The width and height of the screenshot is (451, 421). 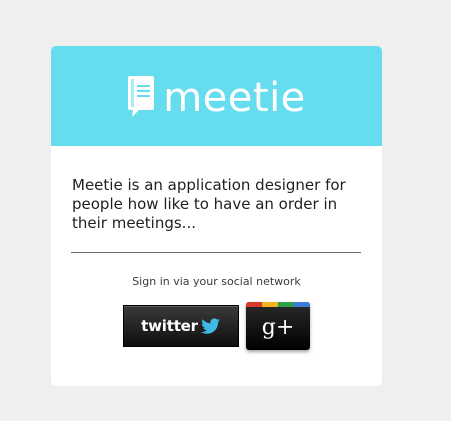 I want to click on signin-prompt: Sign in via your social network, so click(x=216, y=281).